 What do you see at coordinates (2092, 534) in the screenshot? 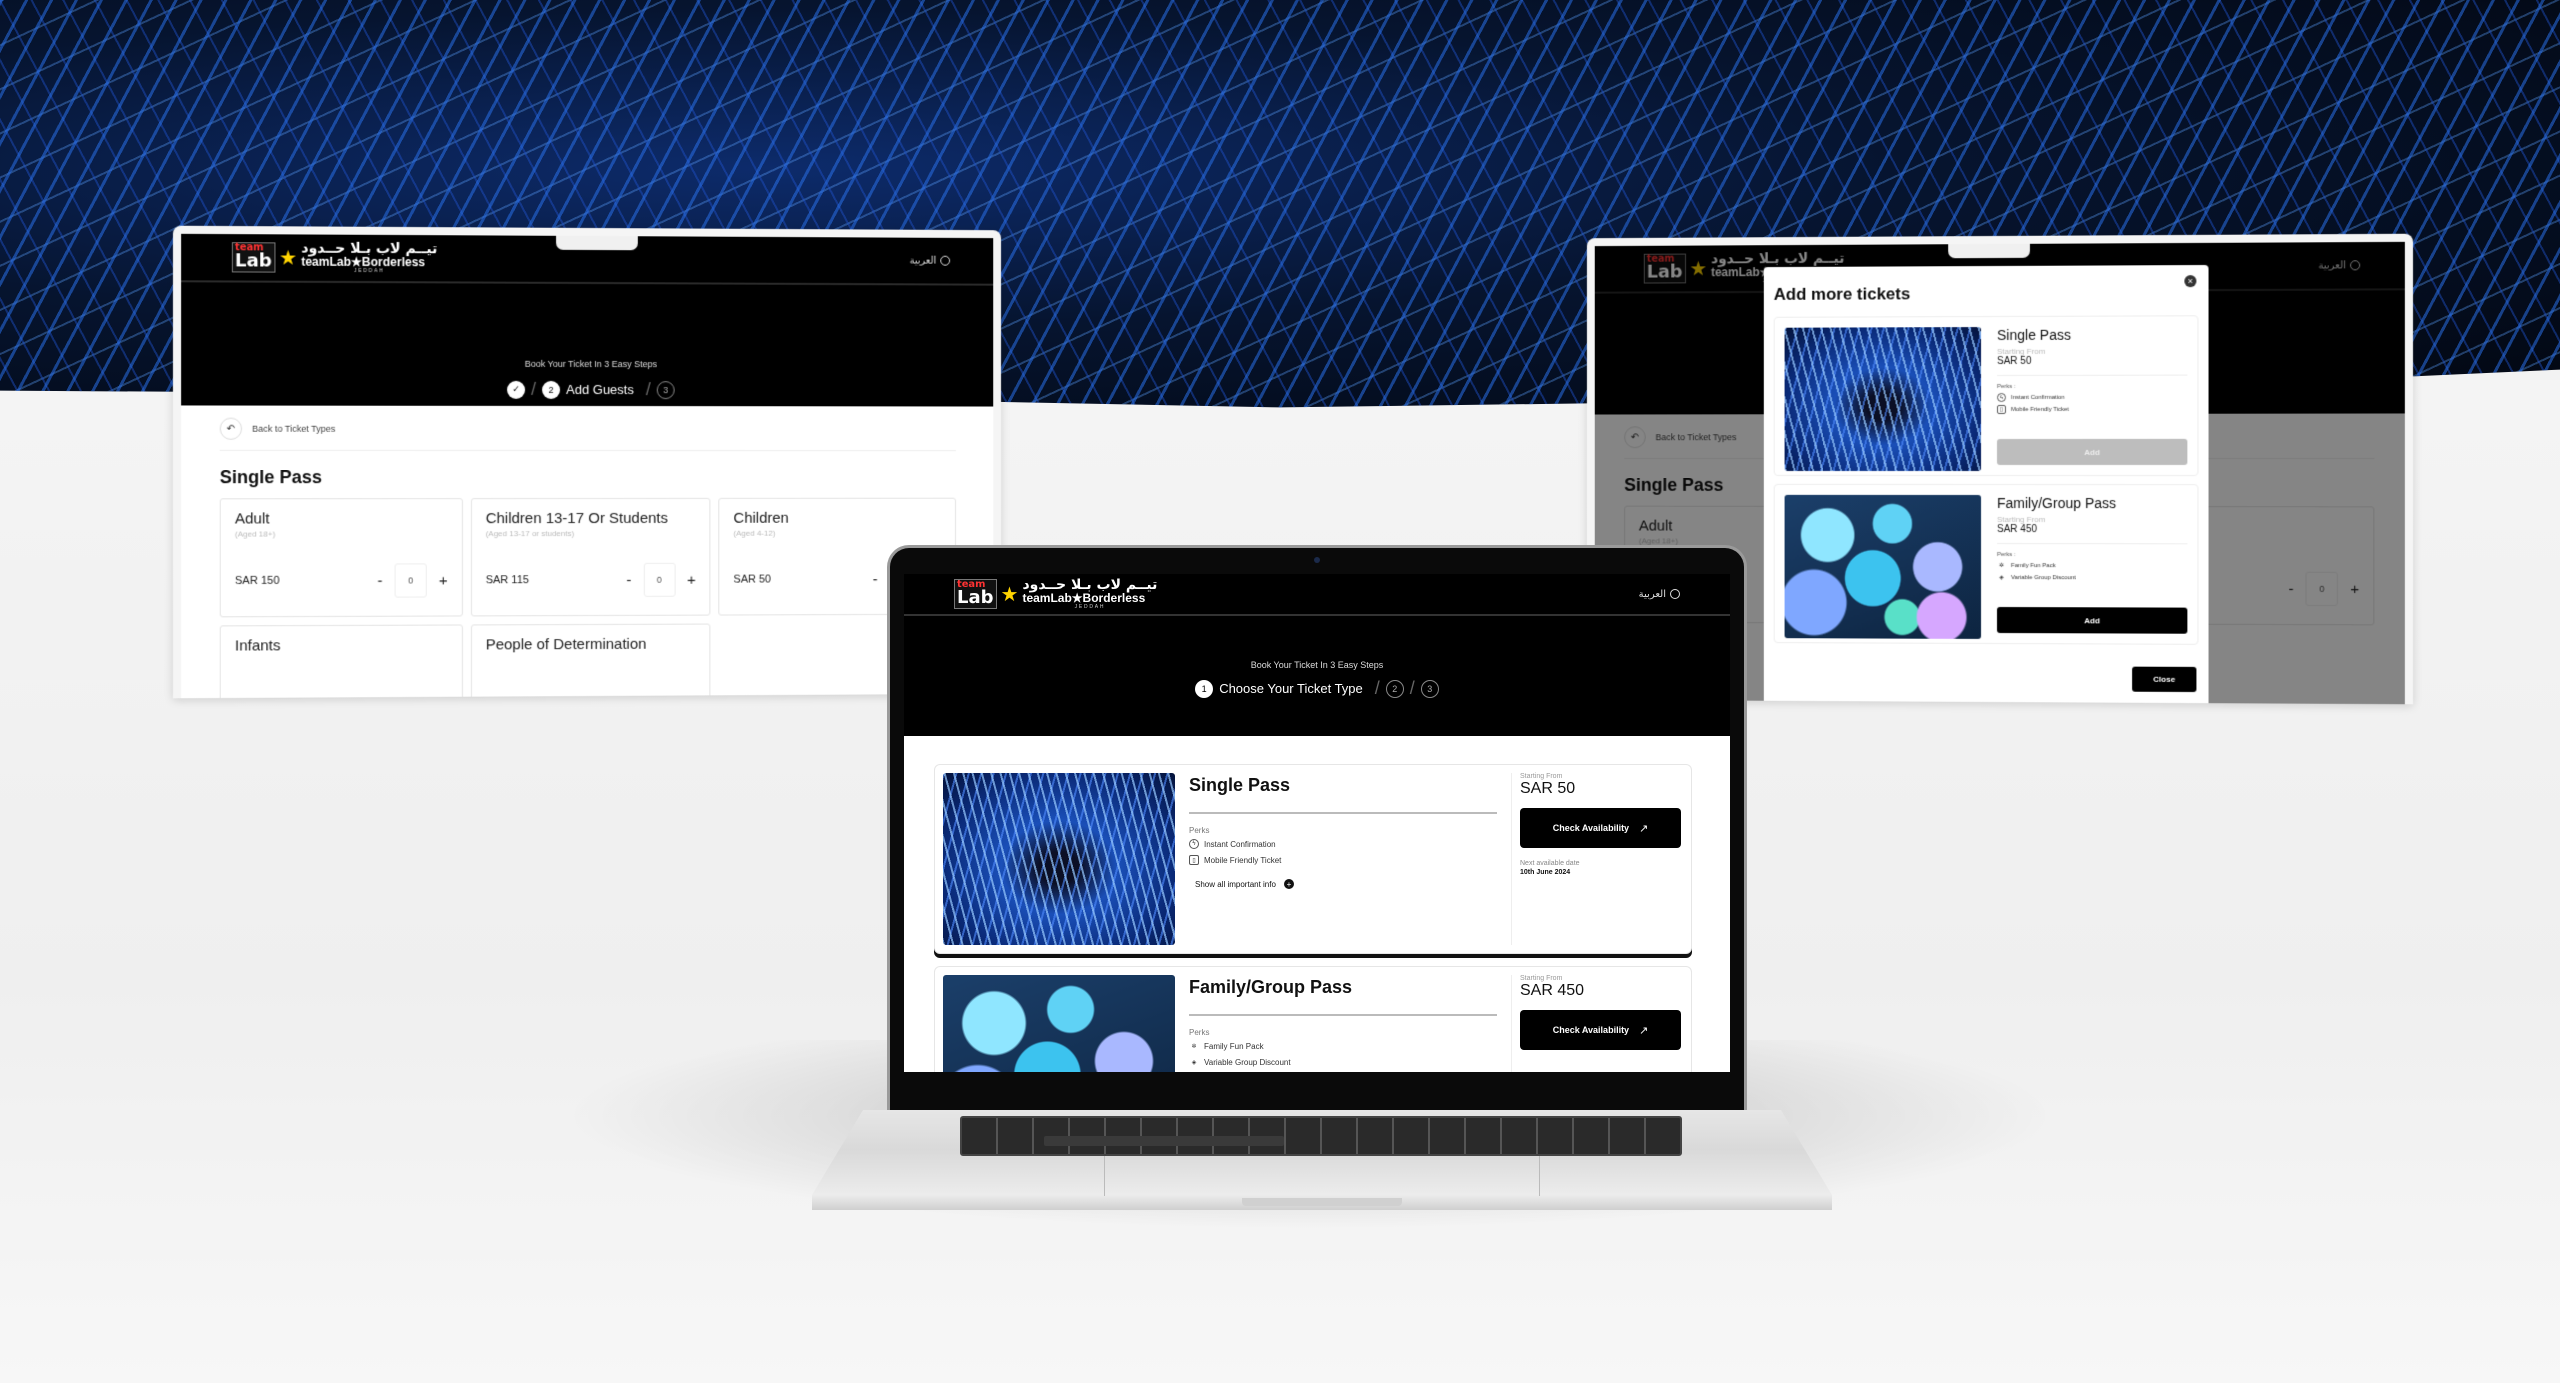
I see `pass-price: SAR 450` at bounding box center [2092, 534].